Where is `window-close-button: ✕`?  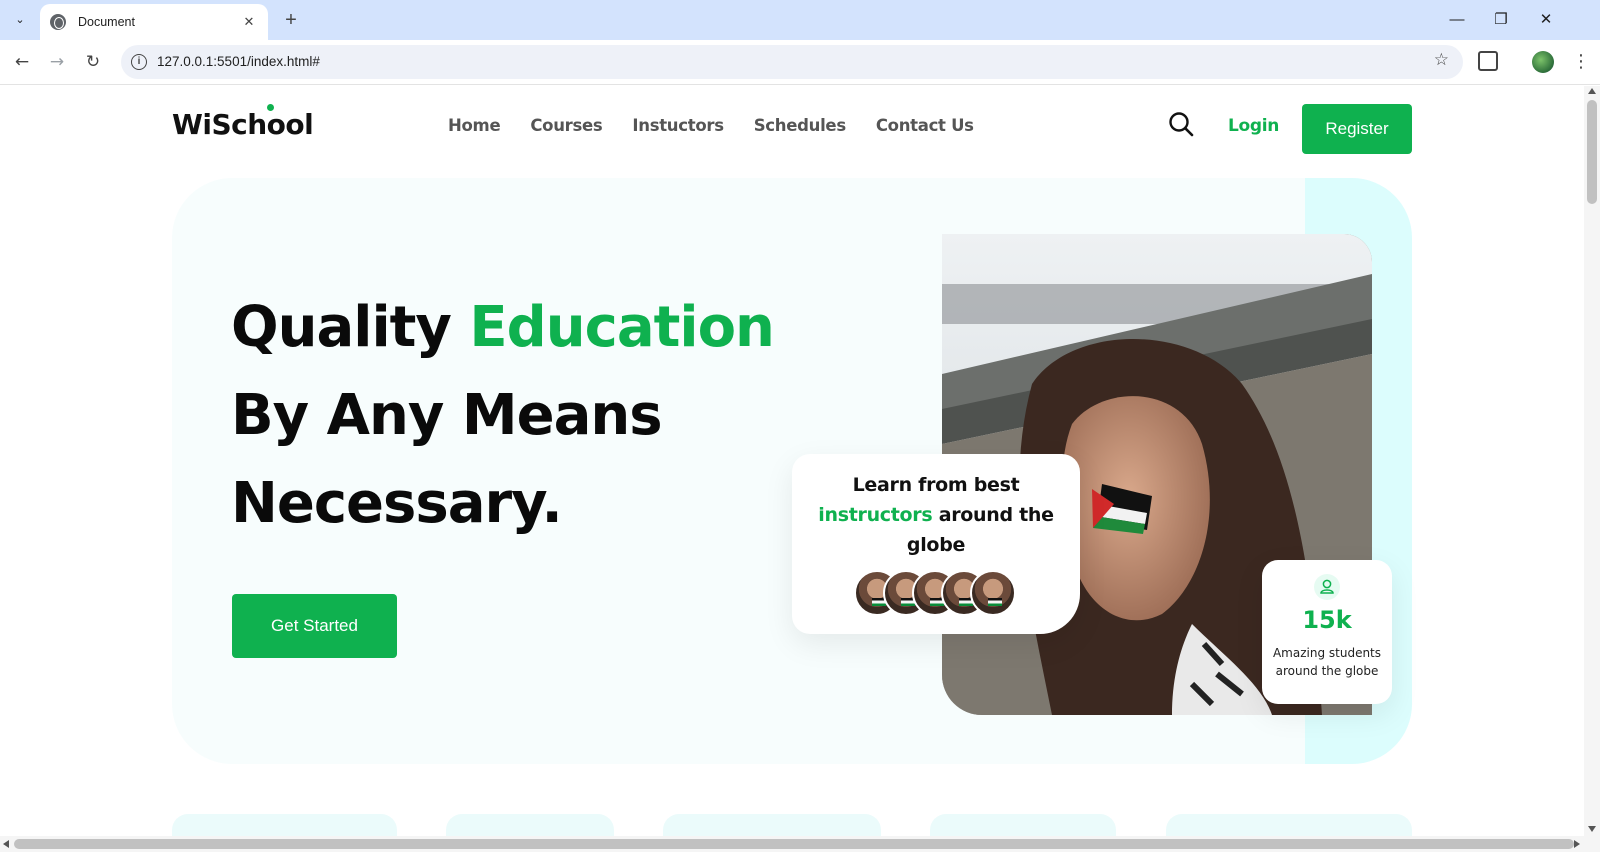
window-close-button: ✕ is located at coordinates (1546, 20).